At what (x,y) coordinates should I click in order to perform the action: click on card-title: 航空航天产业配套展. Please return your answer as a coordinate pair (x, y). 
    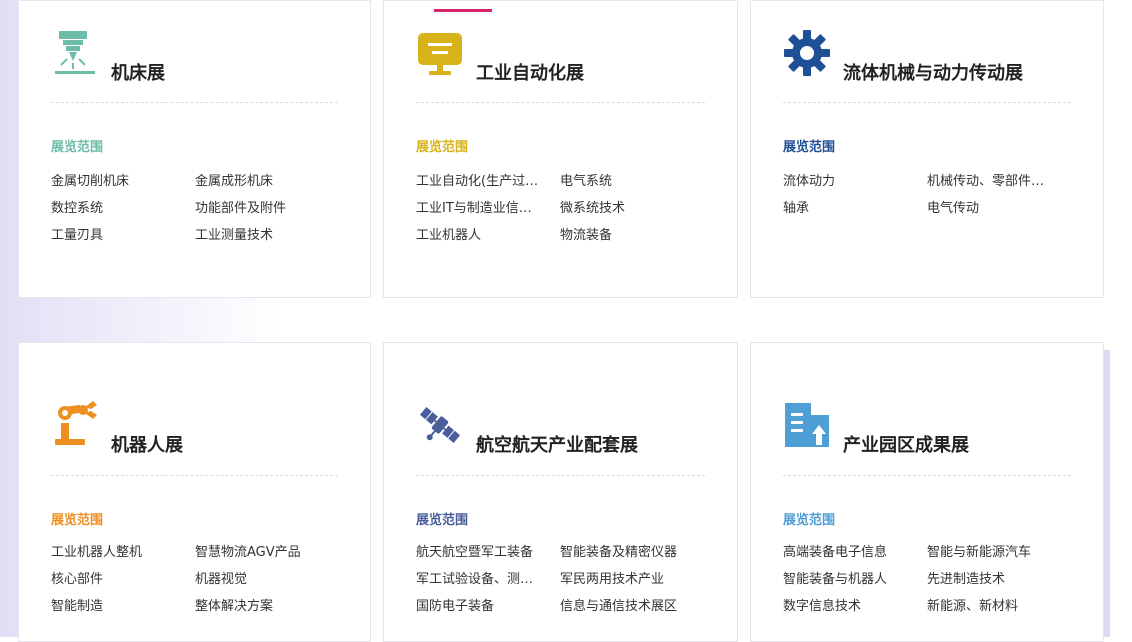
    Looking at the image, I should click on (557, 445).